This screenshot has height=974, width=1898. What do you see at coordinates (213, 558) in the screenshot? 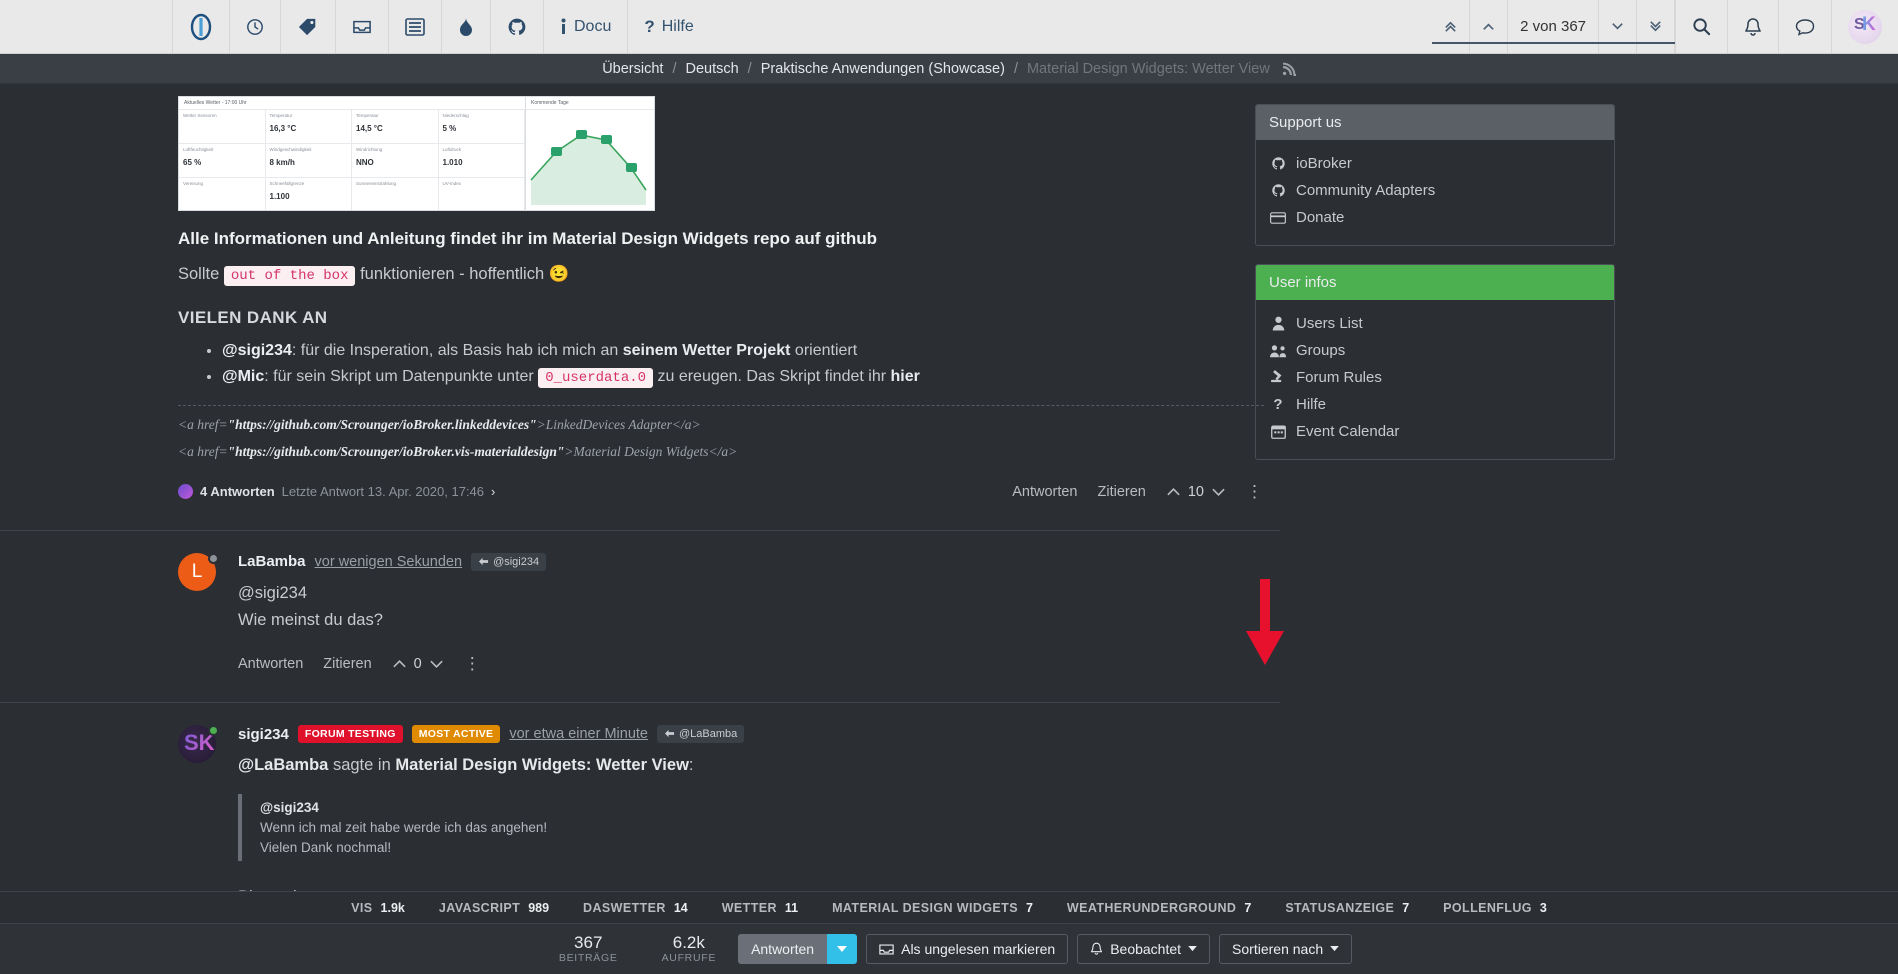
I see `status-badge` at bounding box center [213, 558].